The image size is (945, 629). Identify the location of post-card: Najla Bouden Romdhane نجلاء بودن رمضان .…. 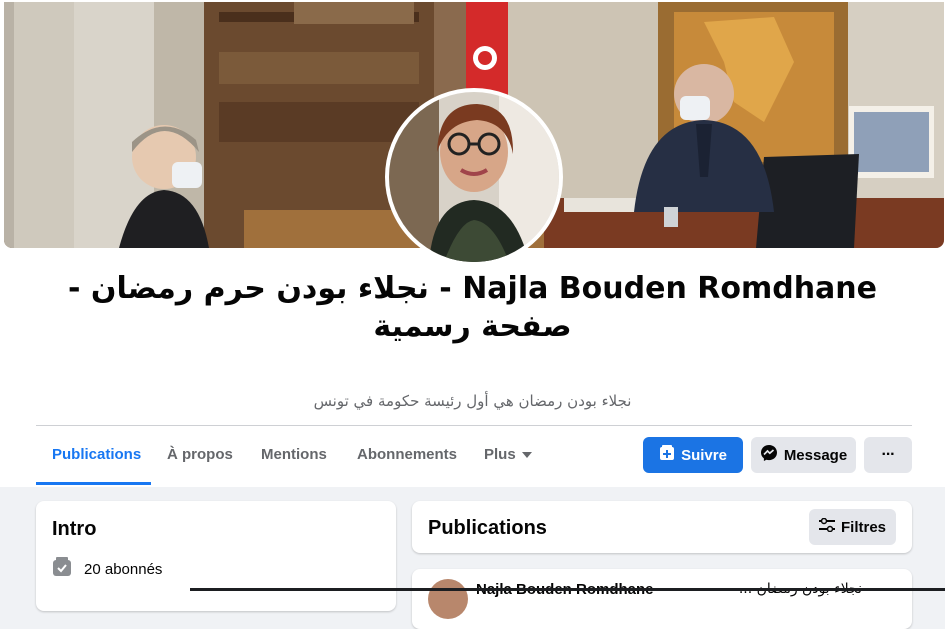
(662, 599).